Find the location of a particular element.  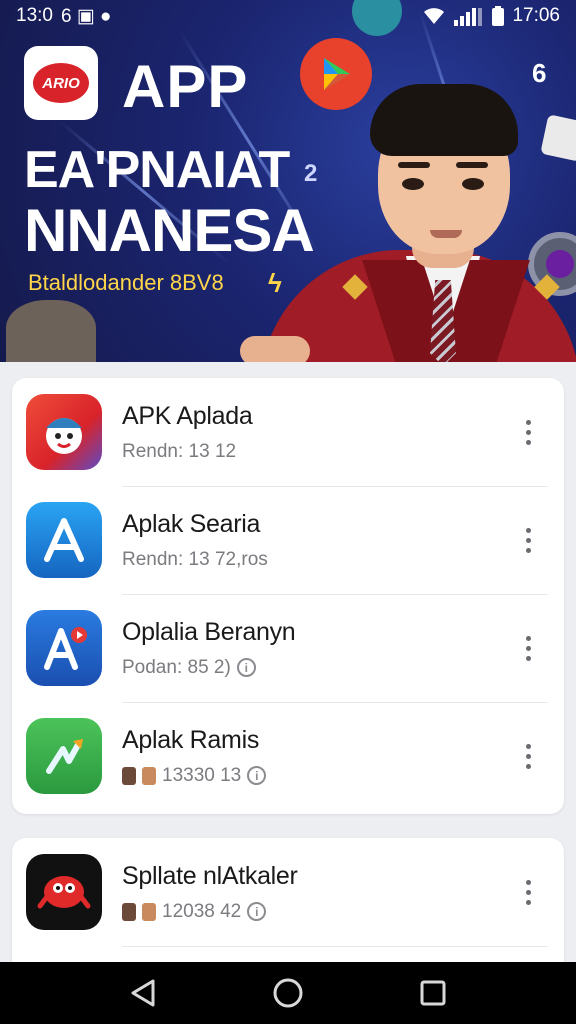

battery-icon is located at coordinates (498, 16).